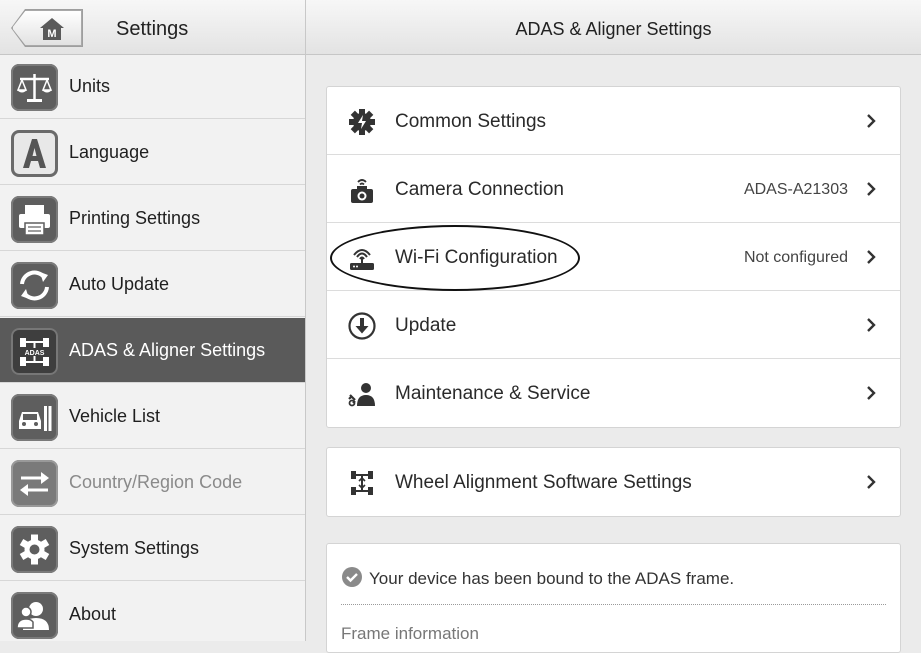 This screenshot has height=653, width=921. Describe the element at coordinates (34, 87) in the screenshot. I see `scale-icon` at that location.